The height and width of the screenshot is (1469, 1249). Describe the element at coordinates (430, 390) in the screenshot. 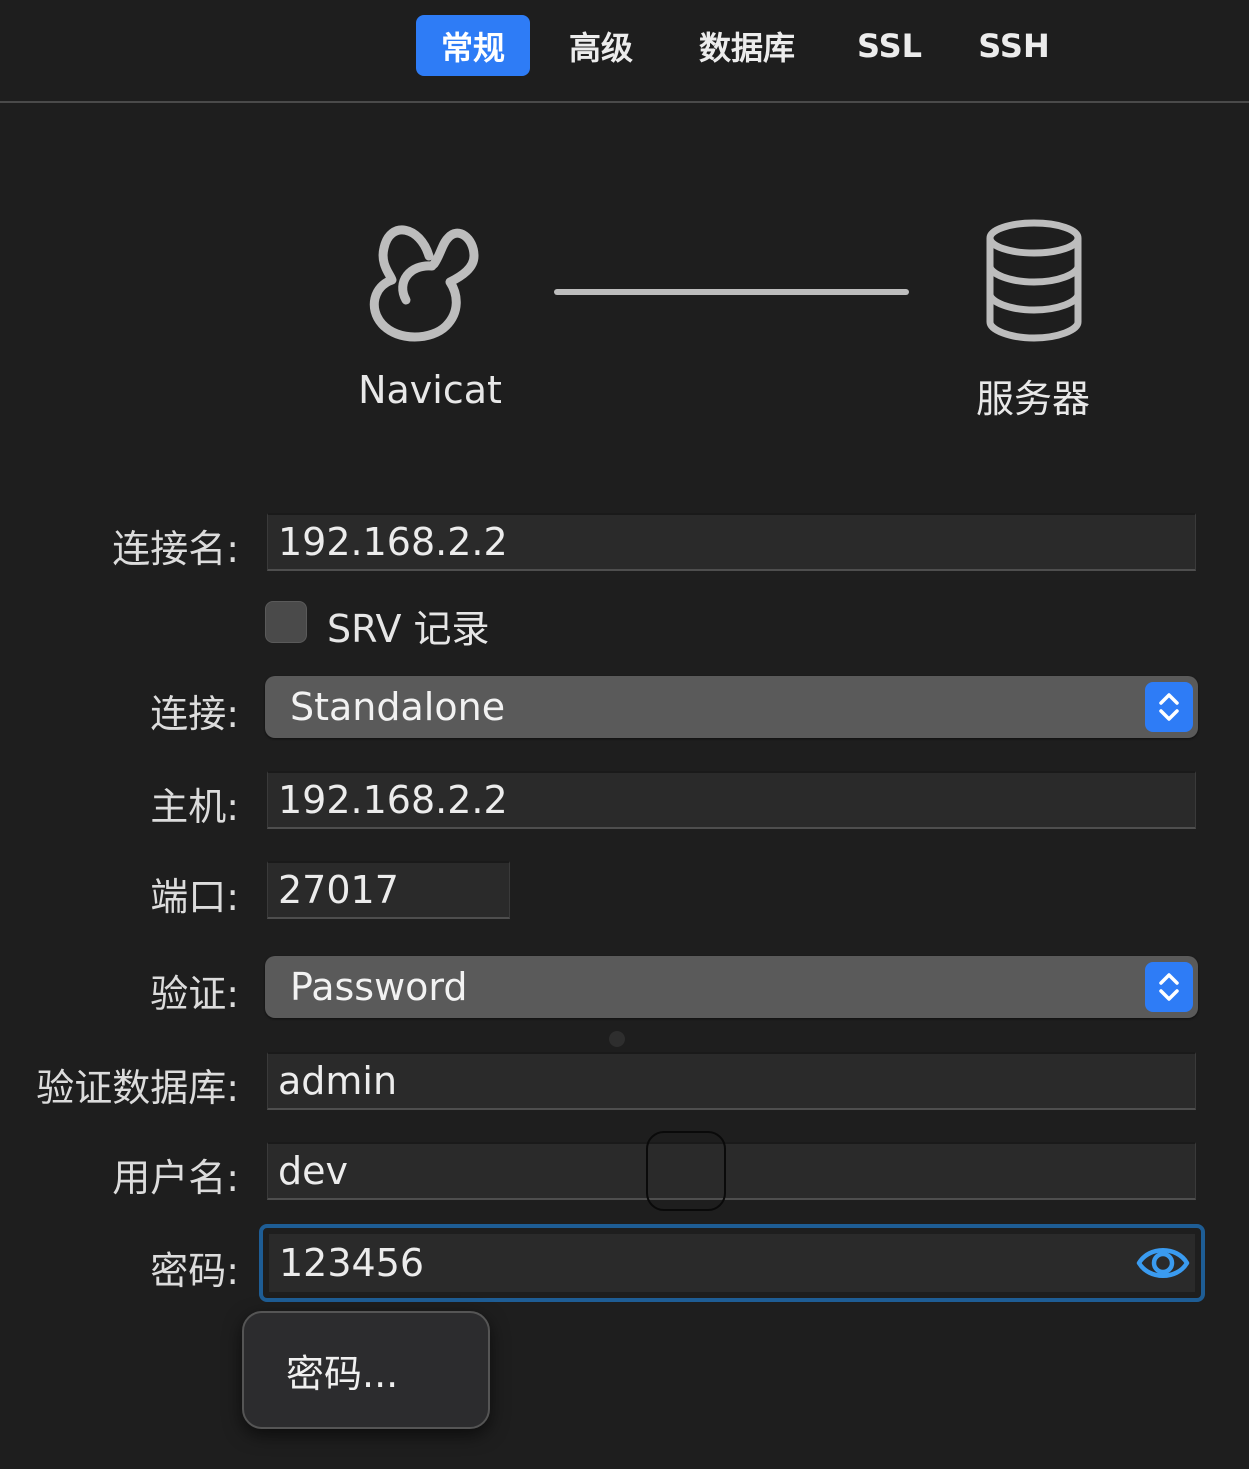

I see `client-label: Navicat` at that location.